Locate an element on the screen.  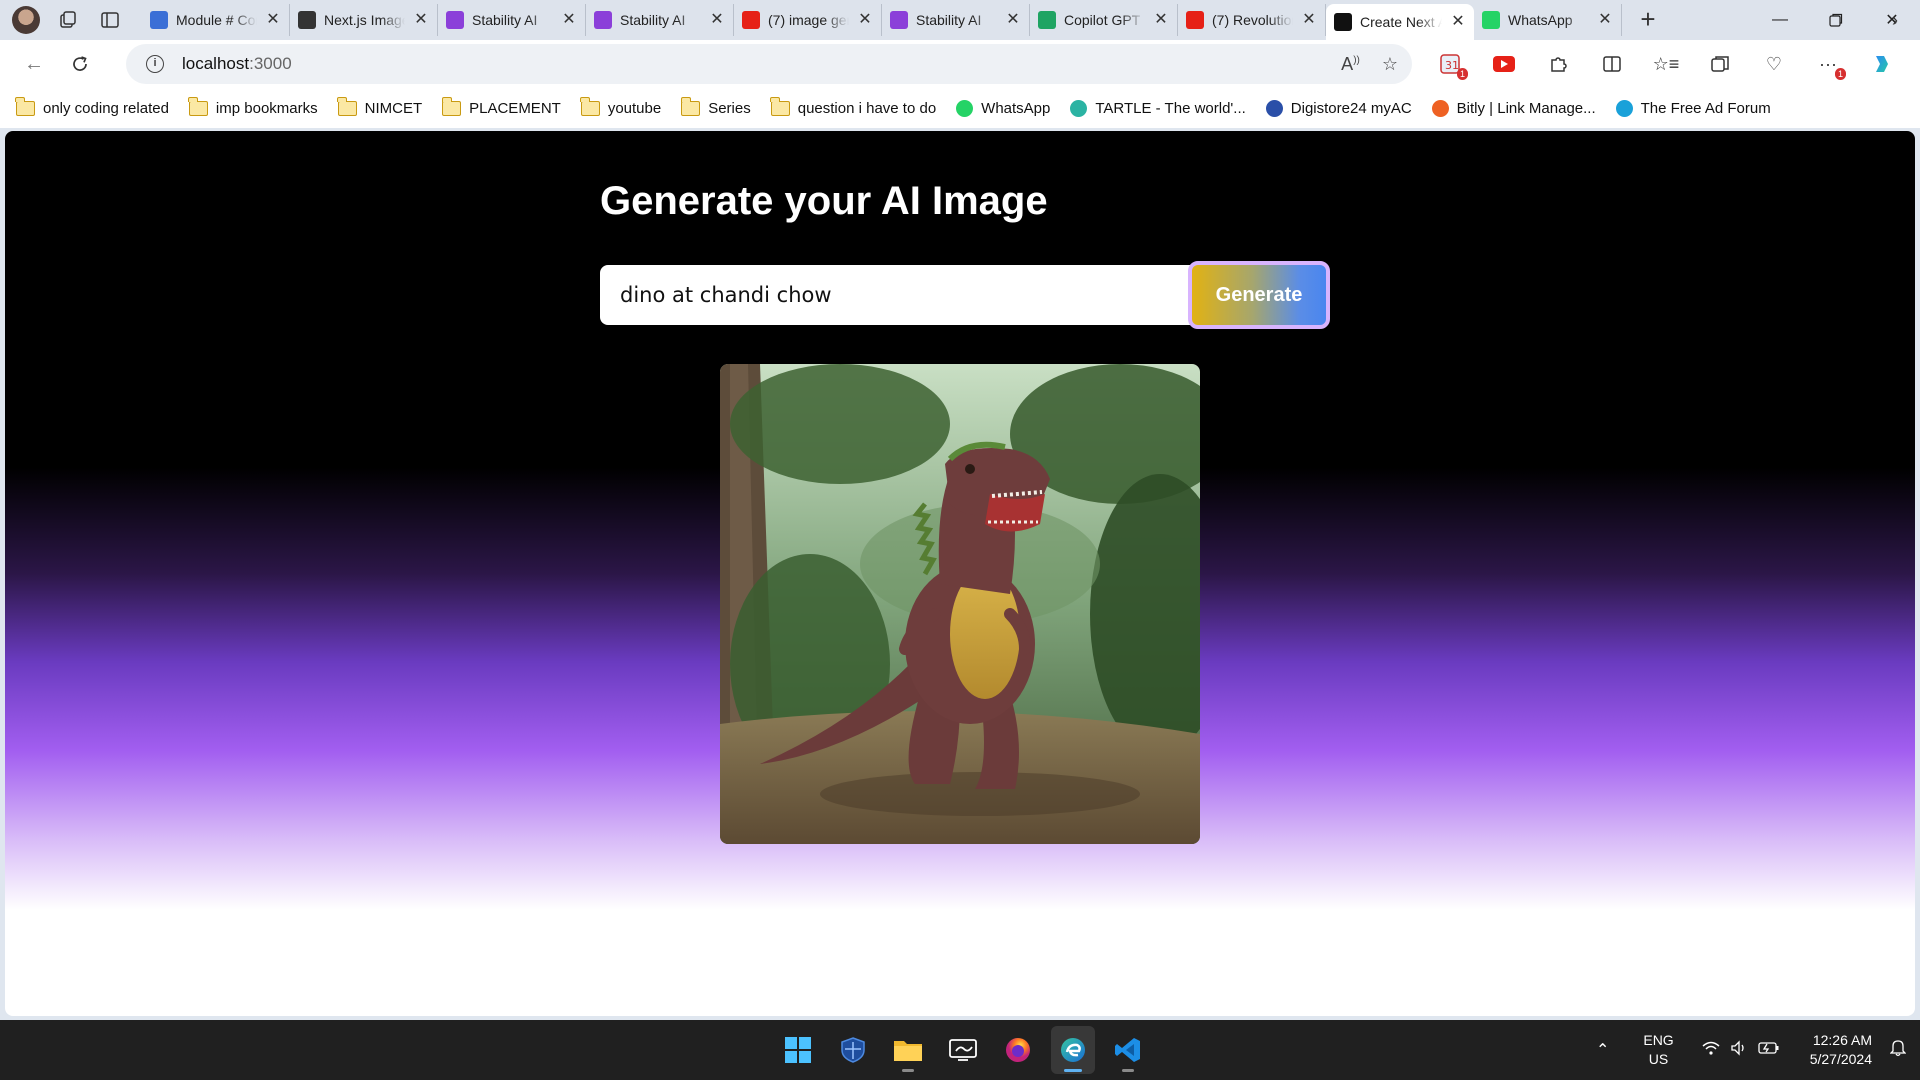
defender-icon is located at coordinates (853, 1050).